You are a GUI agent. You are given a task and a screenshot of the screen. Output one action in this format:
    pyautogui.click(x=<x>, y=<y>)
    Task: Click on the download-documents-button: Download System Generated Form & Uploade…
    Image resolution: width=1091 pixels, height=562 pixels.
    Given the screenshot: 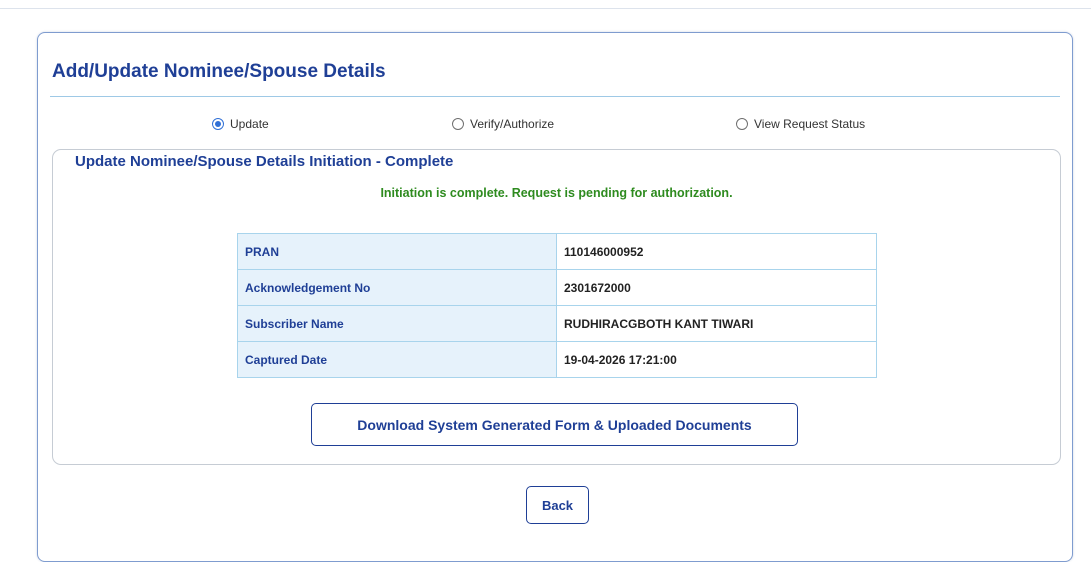 What is the action you would take?
    pyautogui.click(x=554, y=424)
    